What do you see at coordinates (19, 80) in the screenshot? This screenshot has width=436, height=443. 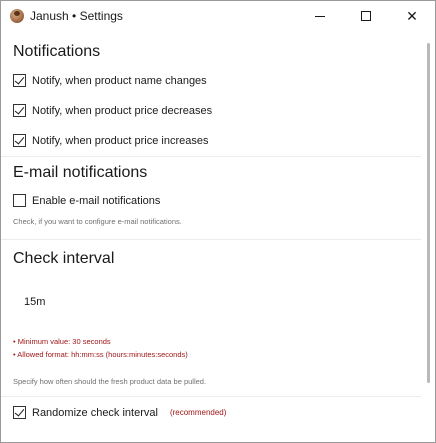 I see `notify-name-change-checkbox` at bounding box center [19, 80].